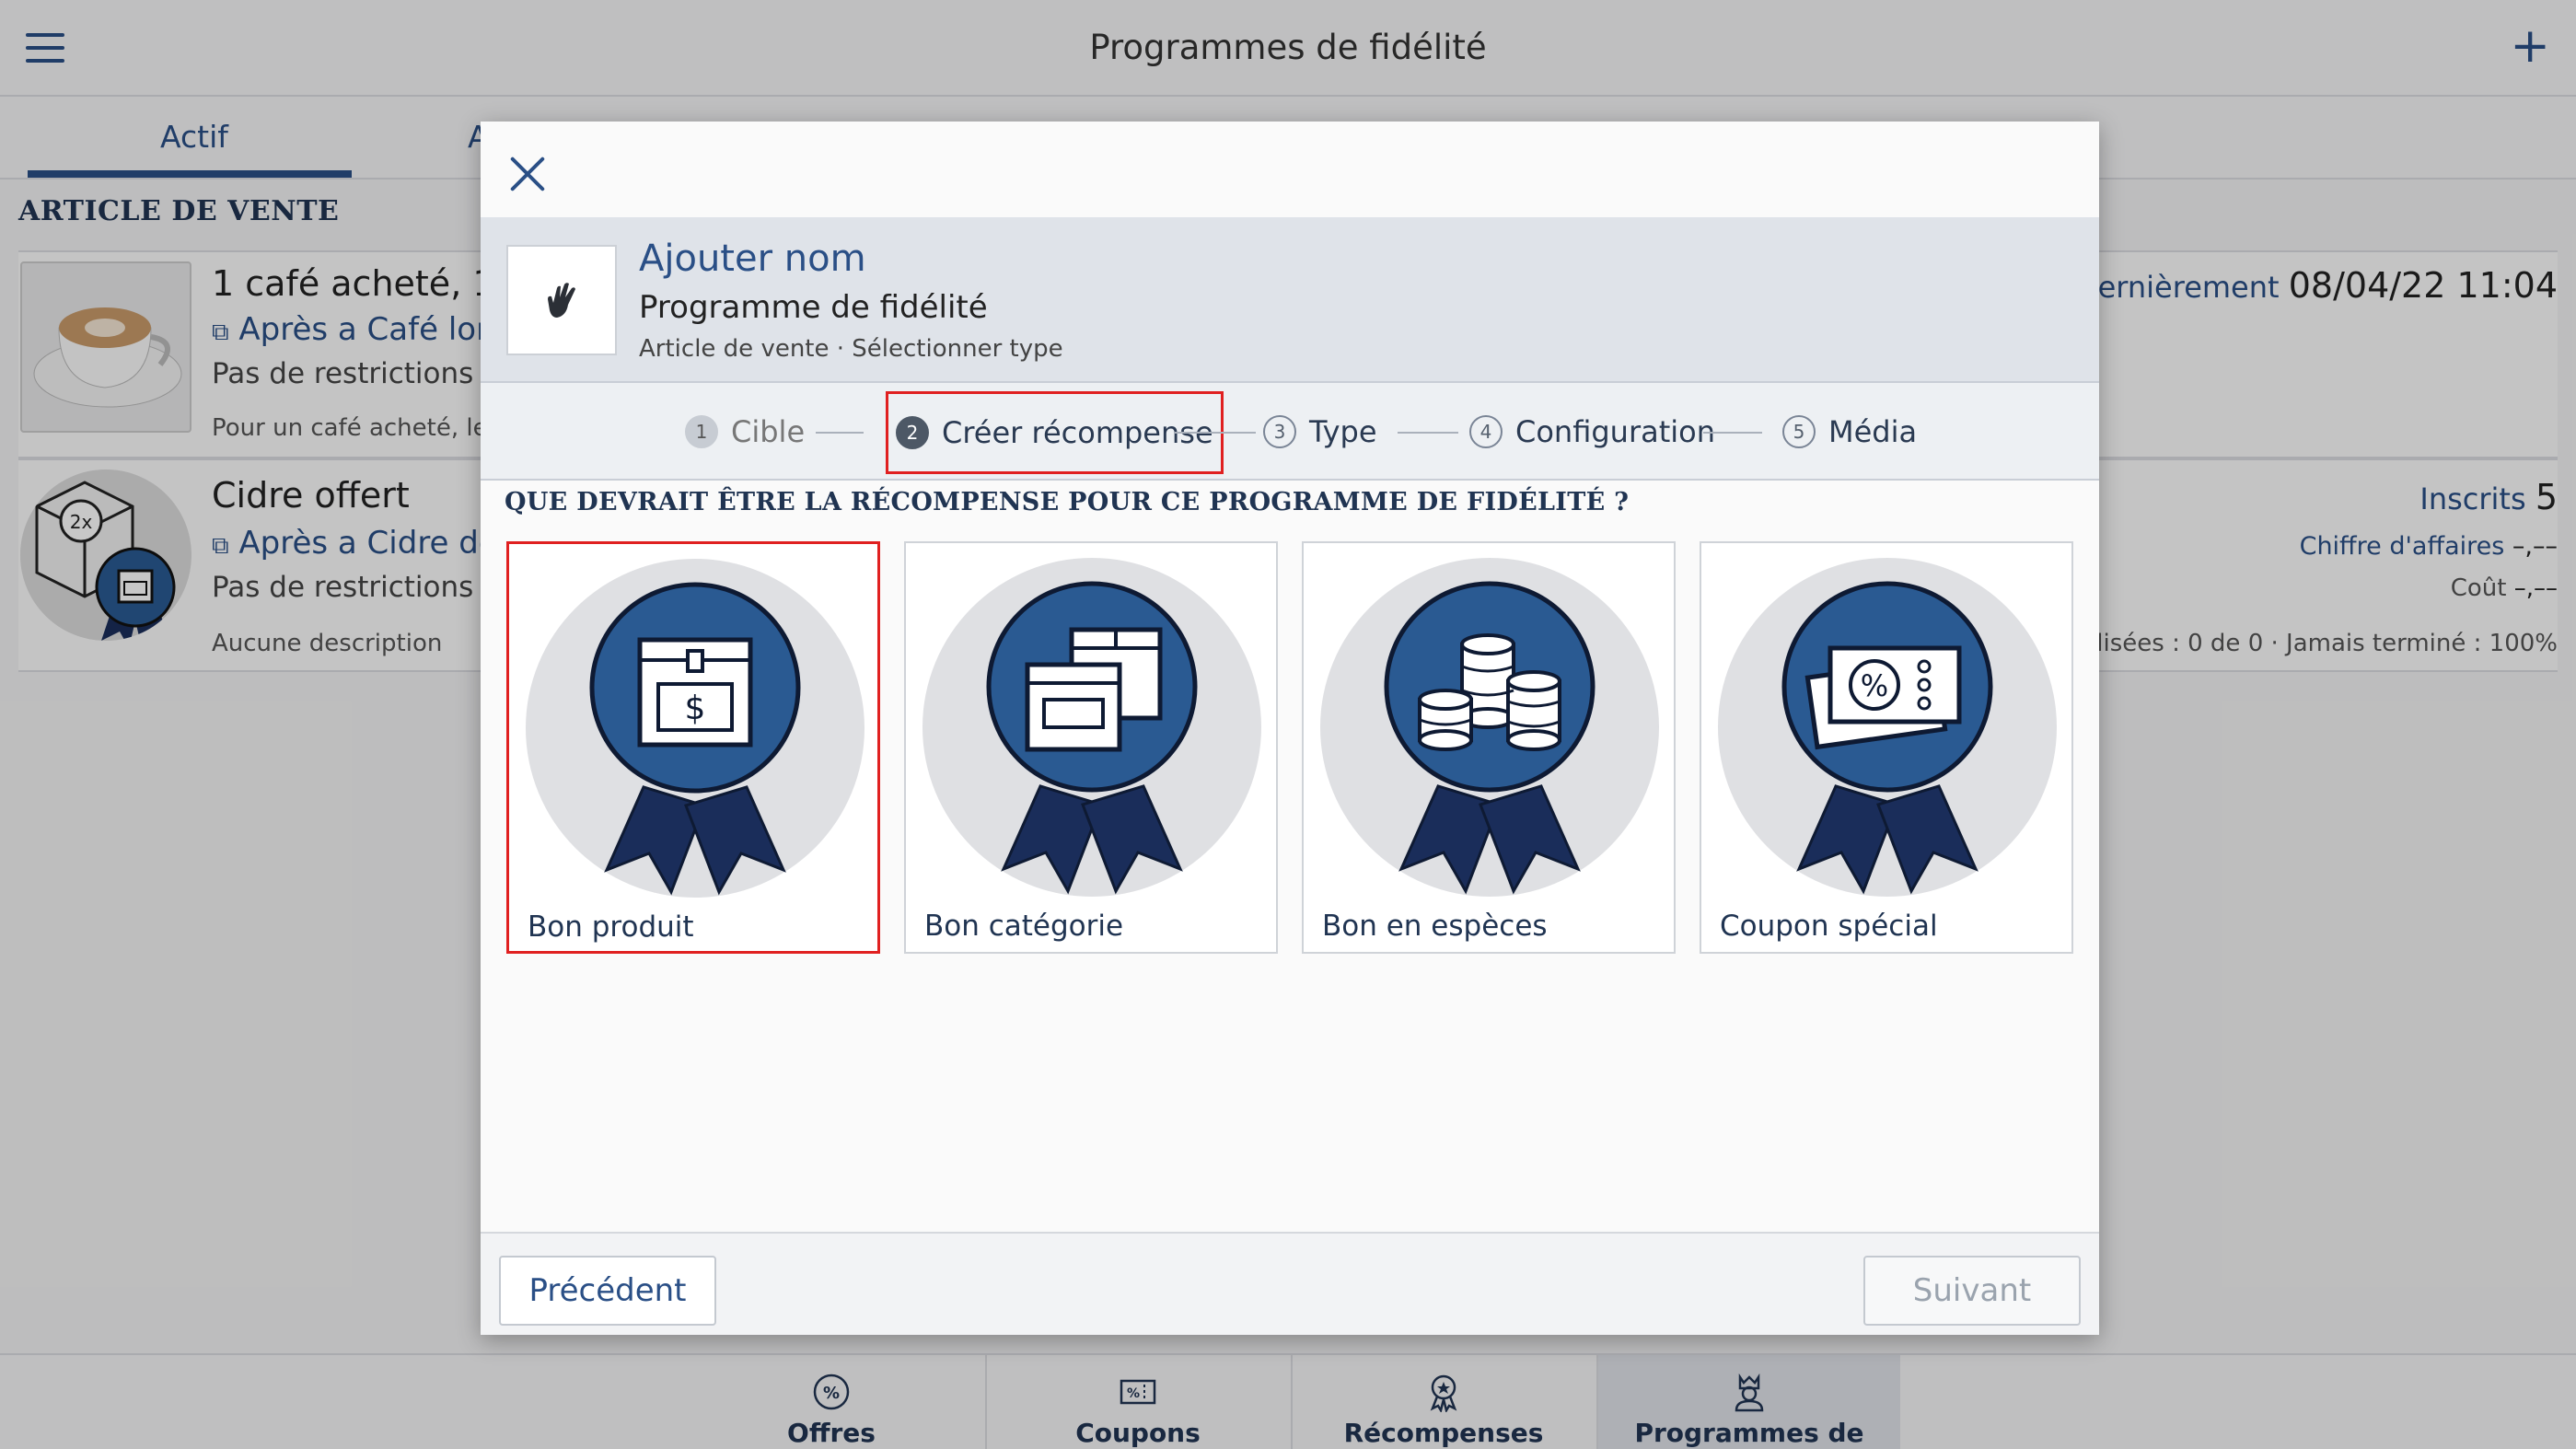 This screenshot has width=2576, height=1449. I want to click on category-voucher-icon, so click(1091, 727).